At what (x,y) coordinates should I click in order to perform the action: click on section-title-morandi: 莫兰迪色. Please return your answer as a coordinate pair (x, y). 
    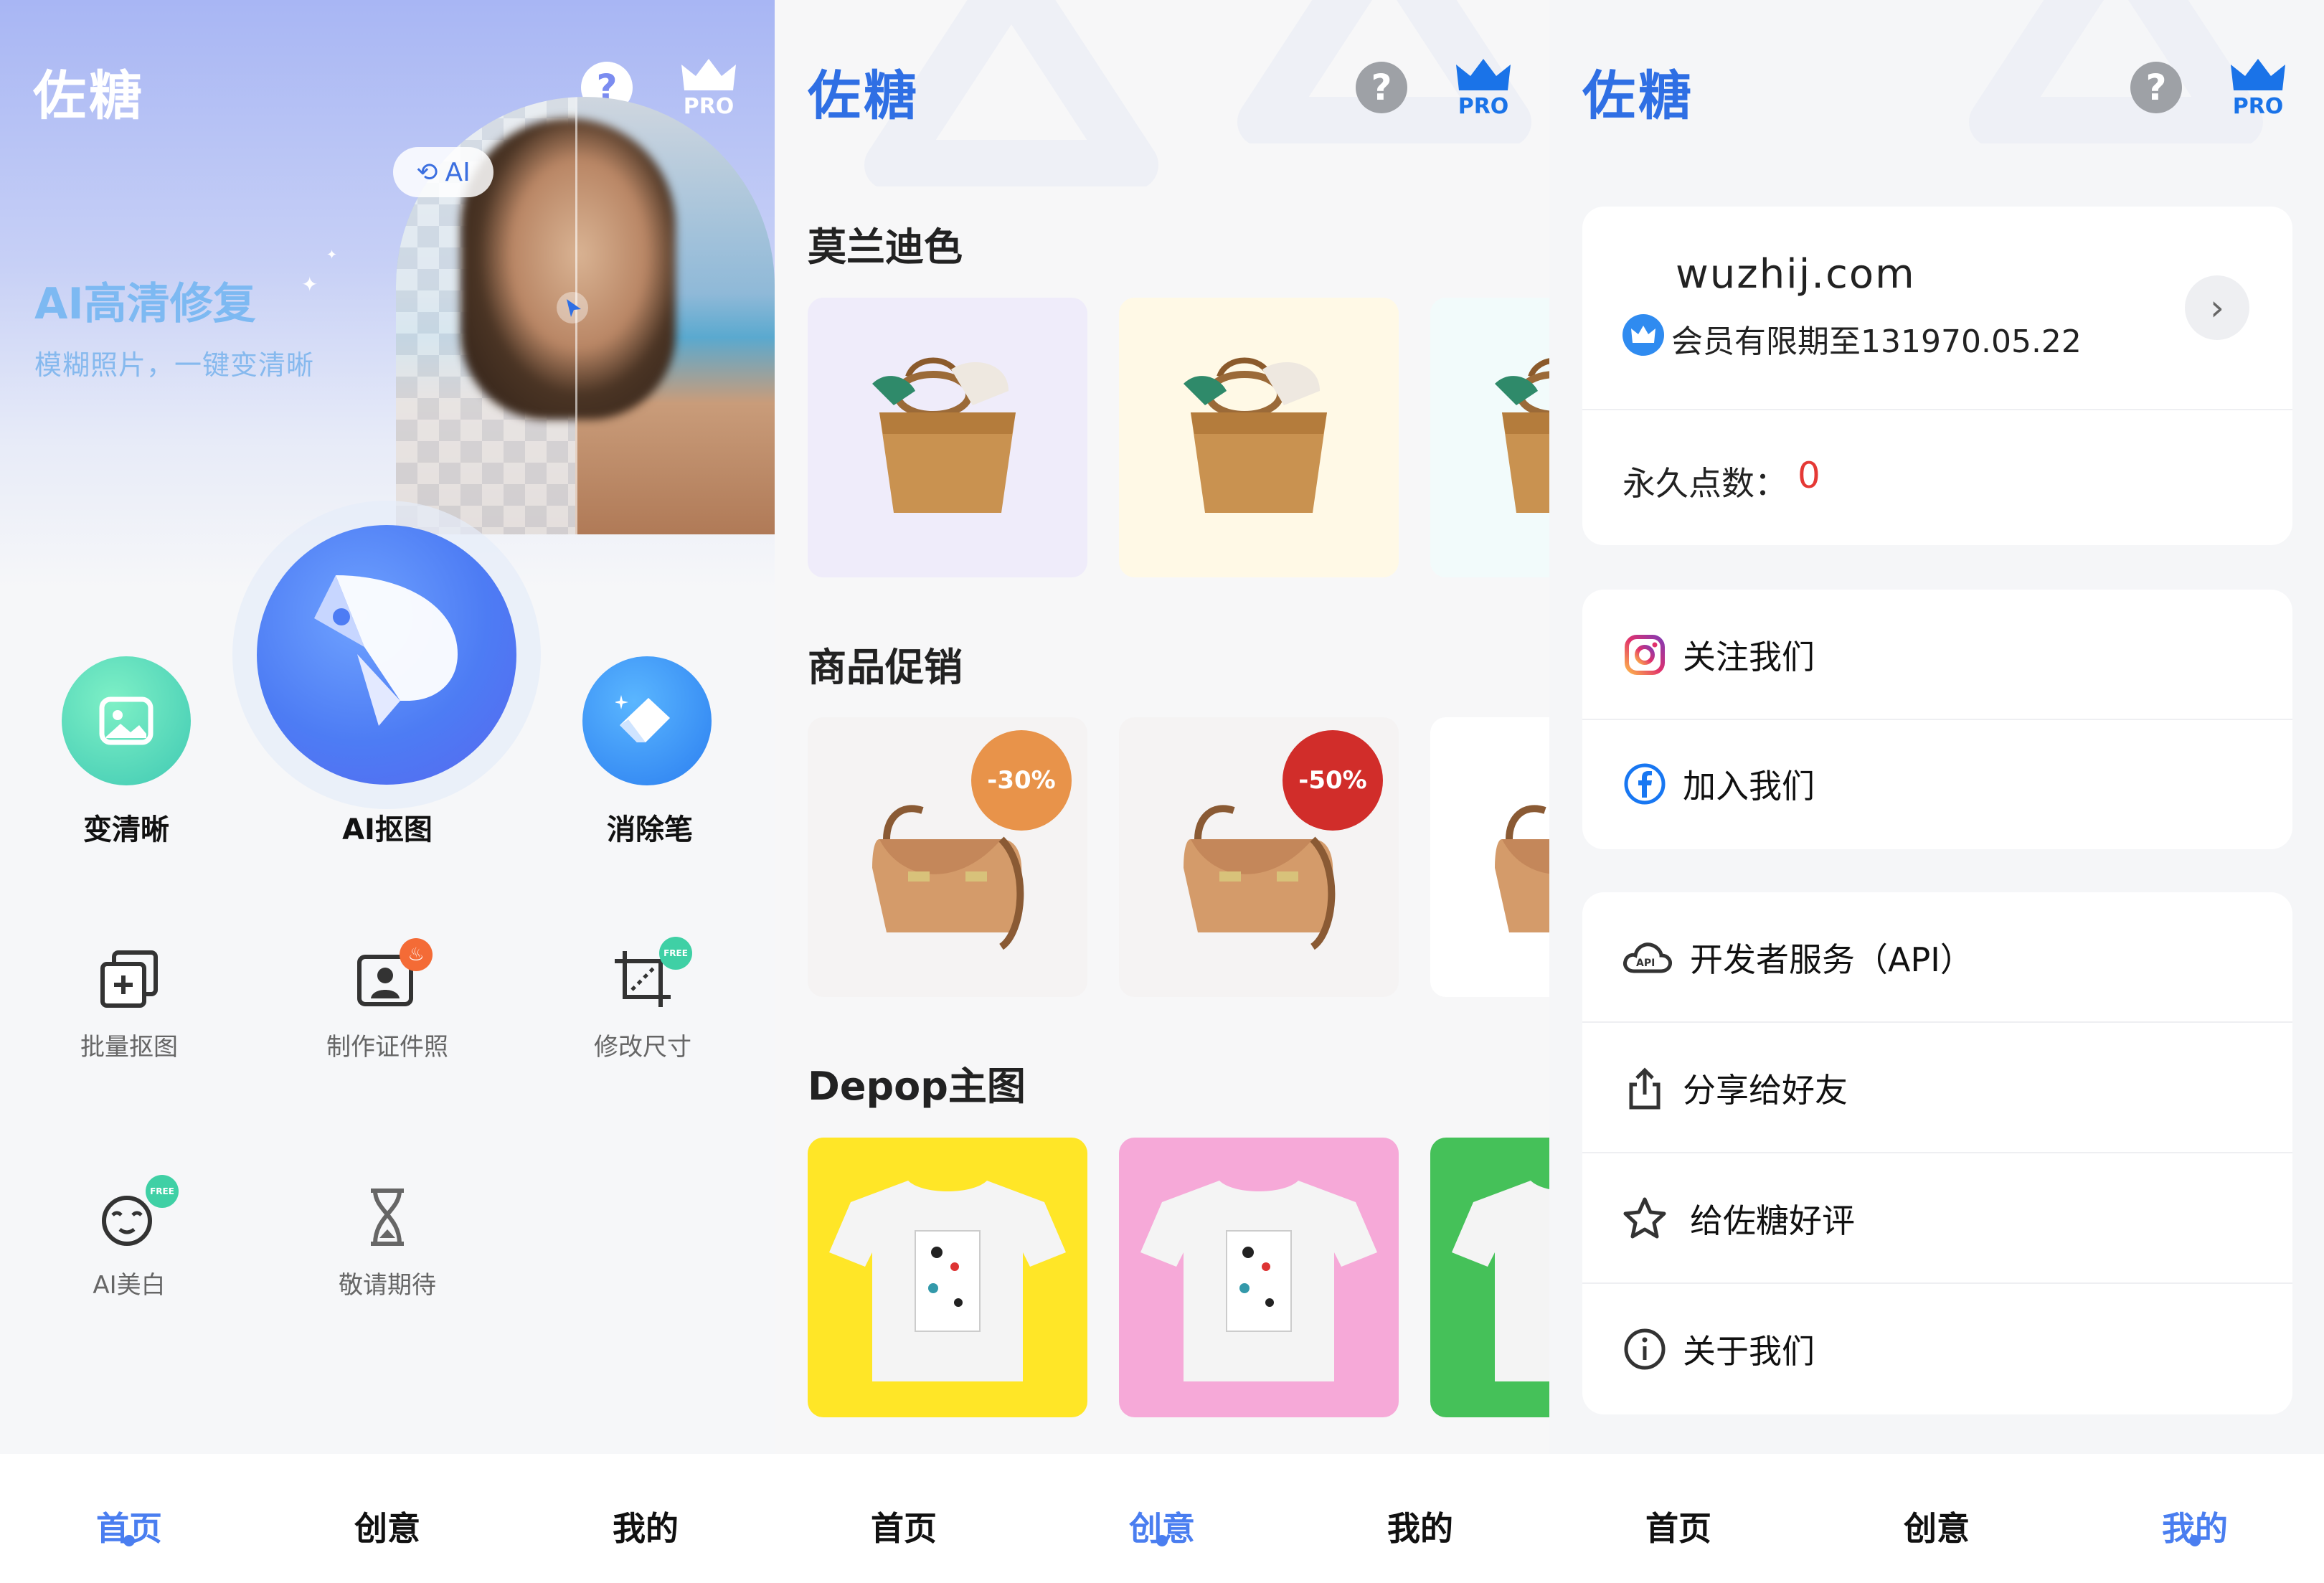
    Looking at the image, I should click on (886, 247).